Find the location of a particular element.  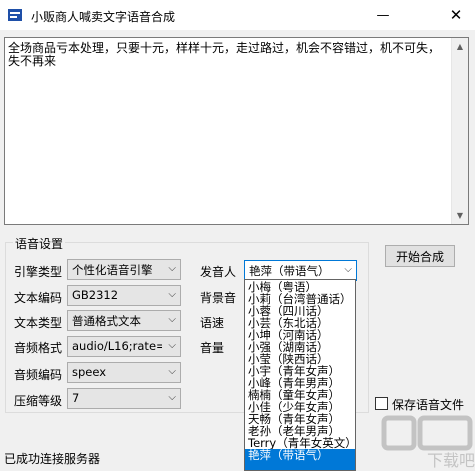

bg-sound-label: 背景音 is located at coordinates (218, 298).